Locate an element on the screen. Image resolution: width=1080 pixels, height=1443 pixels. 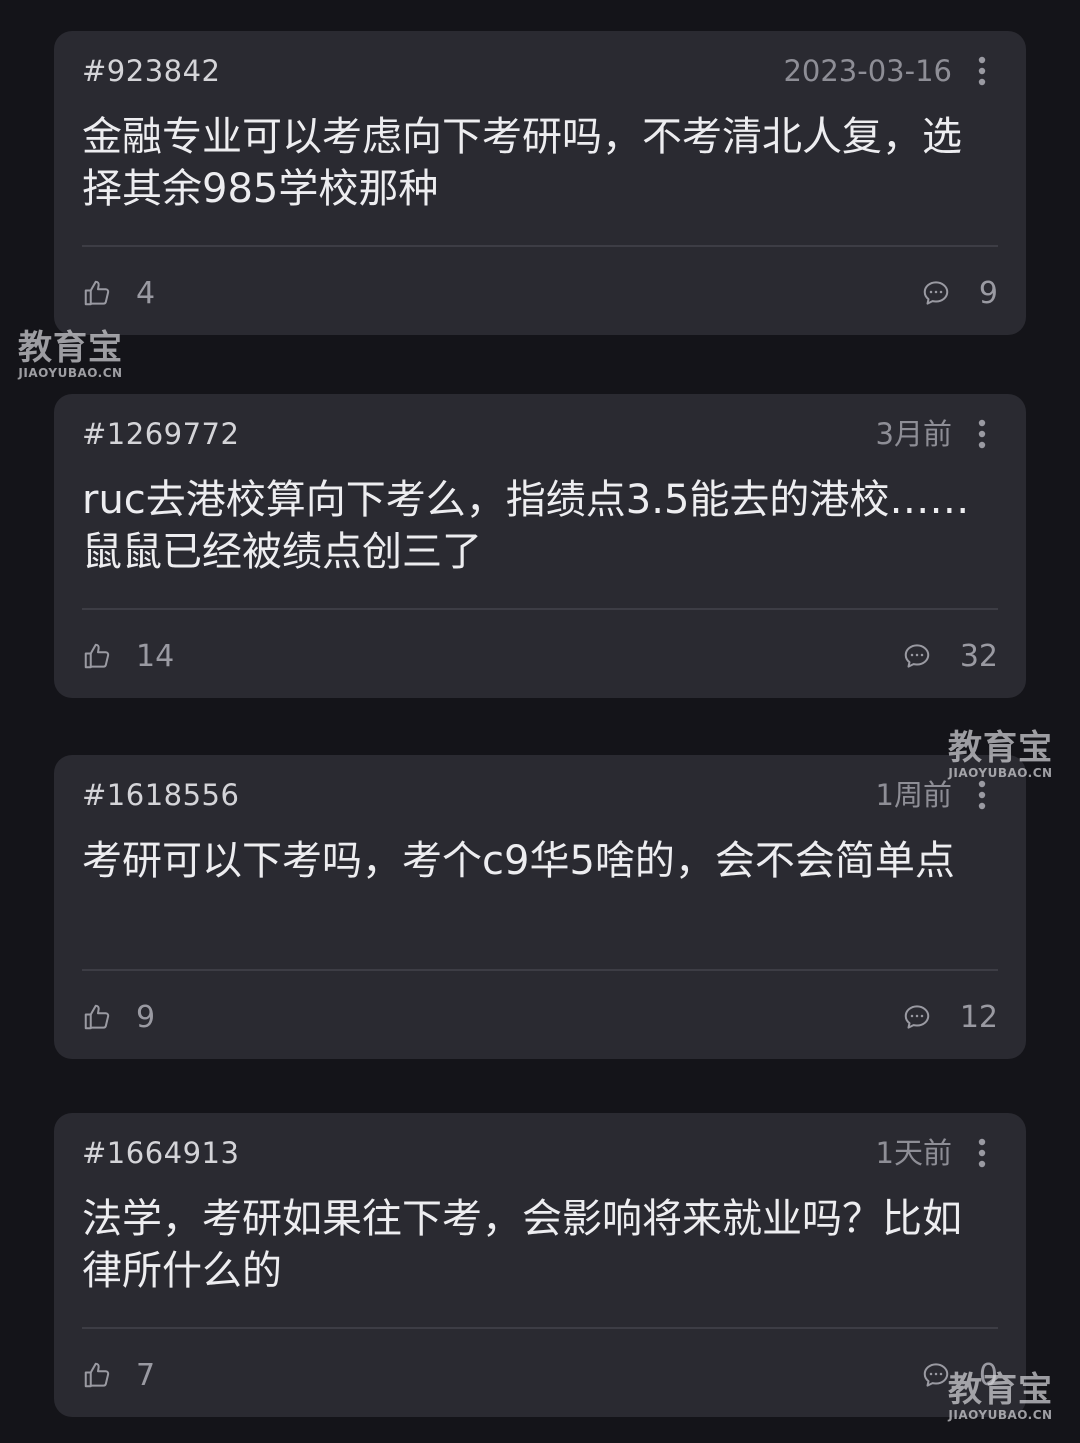
post-footer: 4 9 is located at coordinates (540, 293).